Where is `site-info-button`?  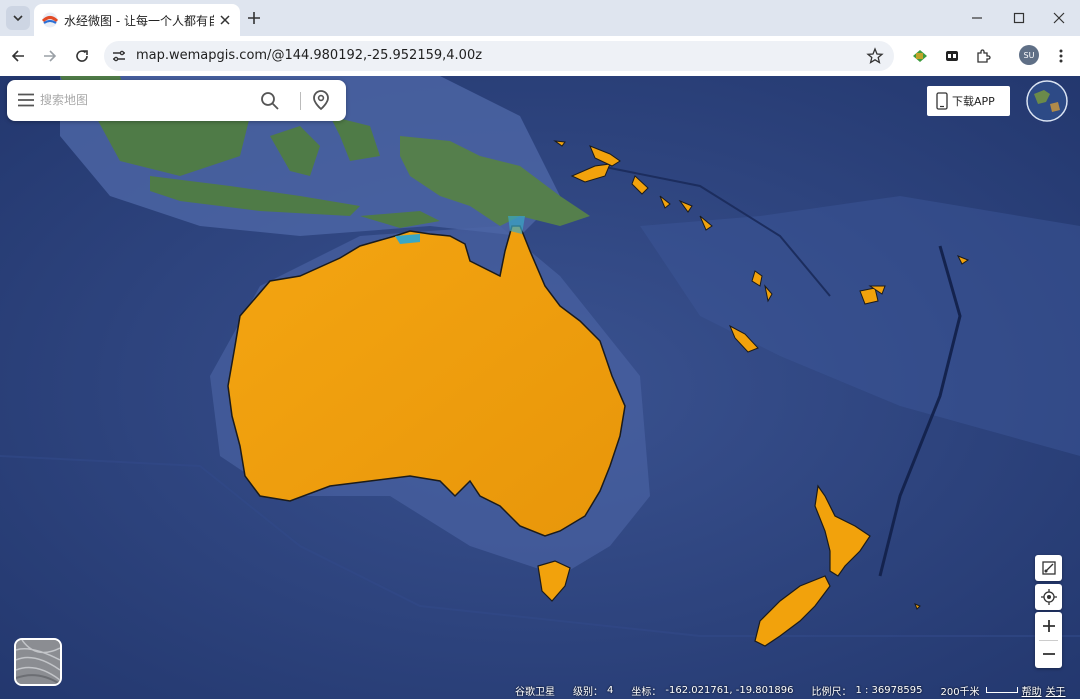 site-info-button is located at coordinates (119, 56).